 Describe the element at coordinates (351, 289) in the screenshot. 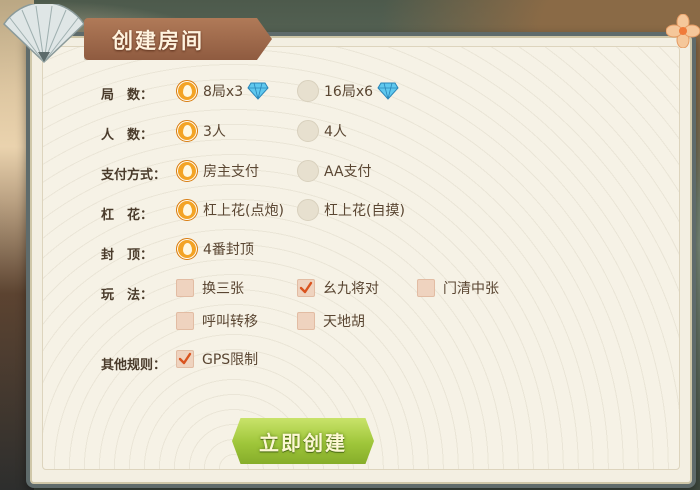

I see `play-option-yaojiu-label: 幺九将对` at that location.